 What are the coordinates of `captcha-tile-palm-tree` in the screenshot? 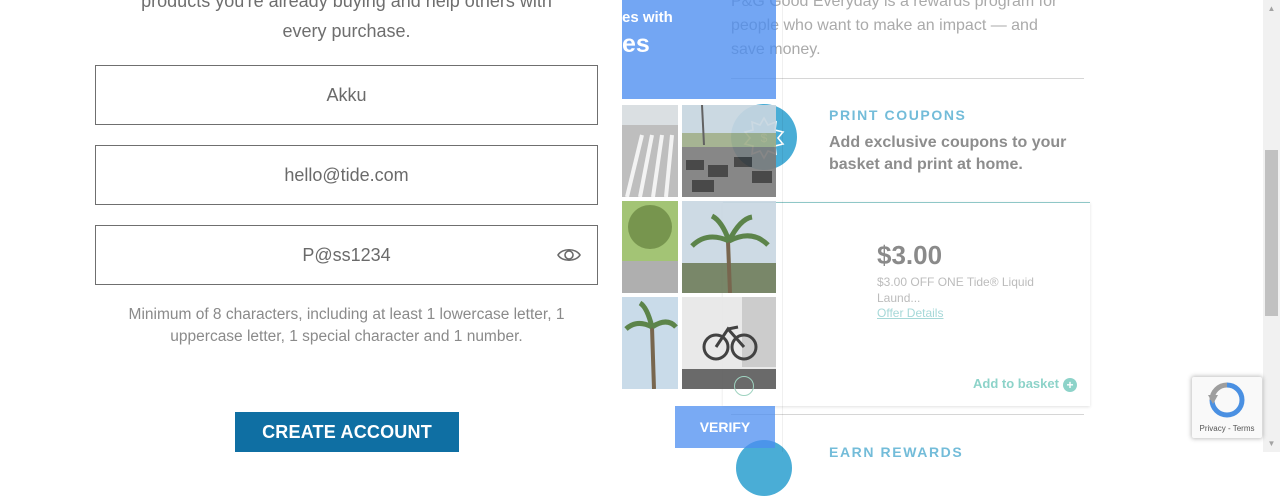 It's located at (729, 247).